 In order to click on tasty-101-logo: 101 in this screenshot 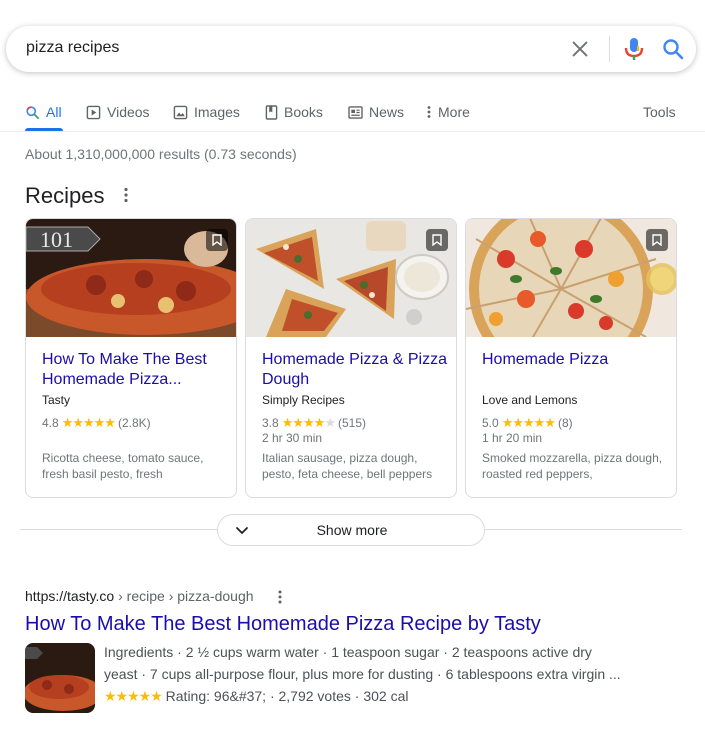, I will do `click(56, 239)`.